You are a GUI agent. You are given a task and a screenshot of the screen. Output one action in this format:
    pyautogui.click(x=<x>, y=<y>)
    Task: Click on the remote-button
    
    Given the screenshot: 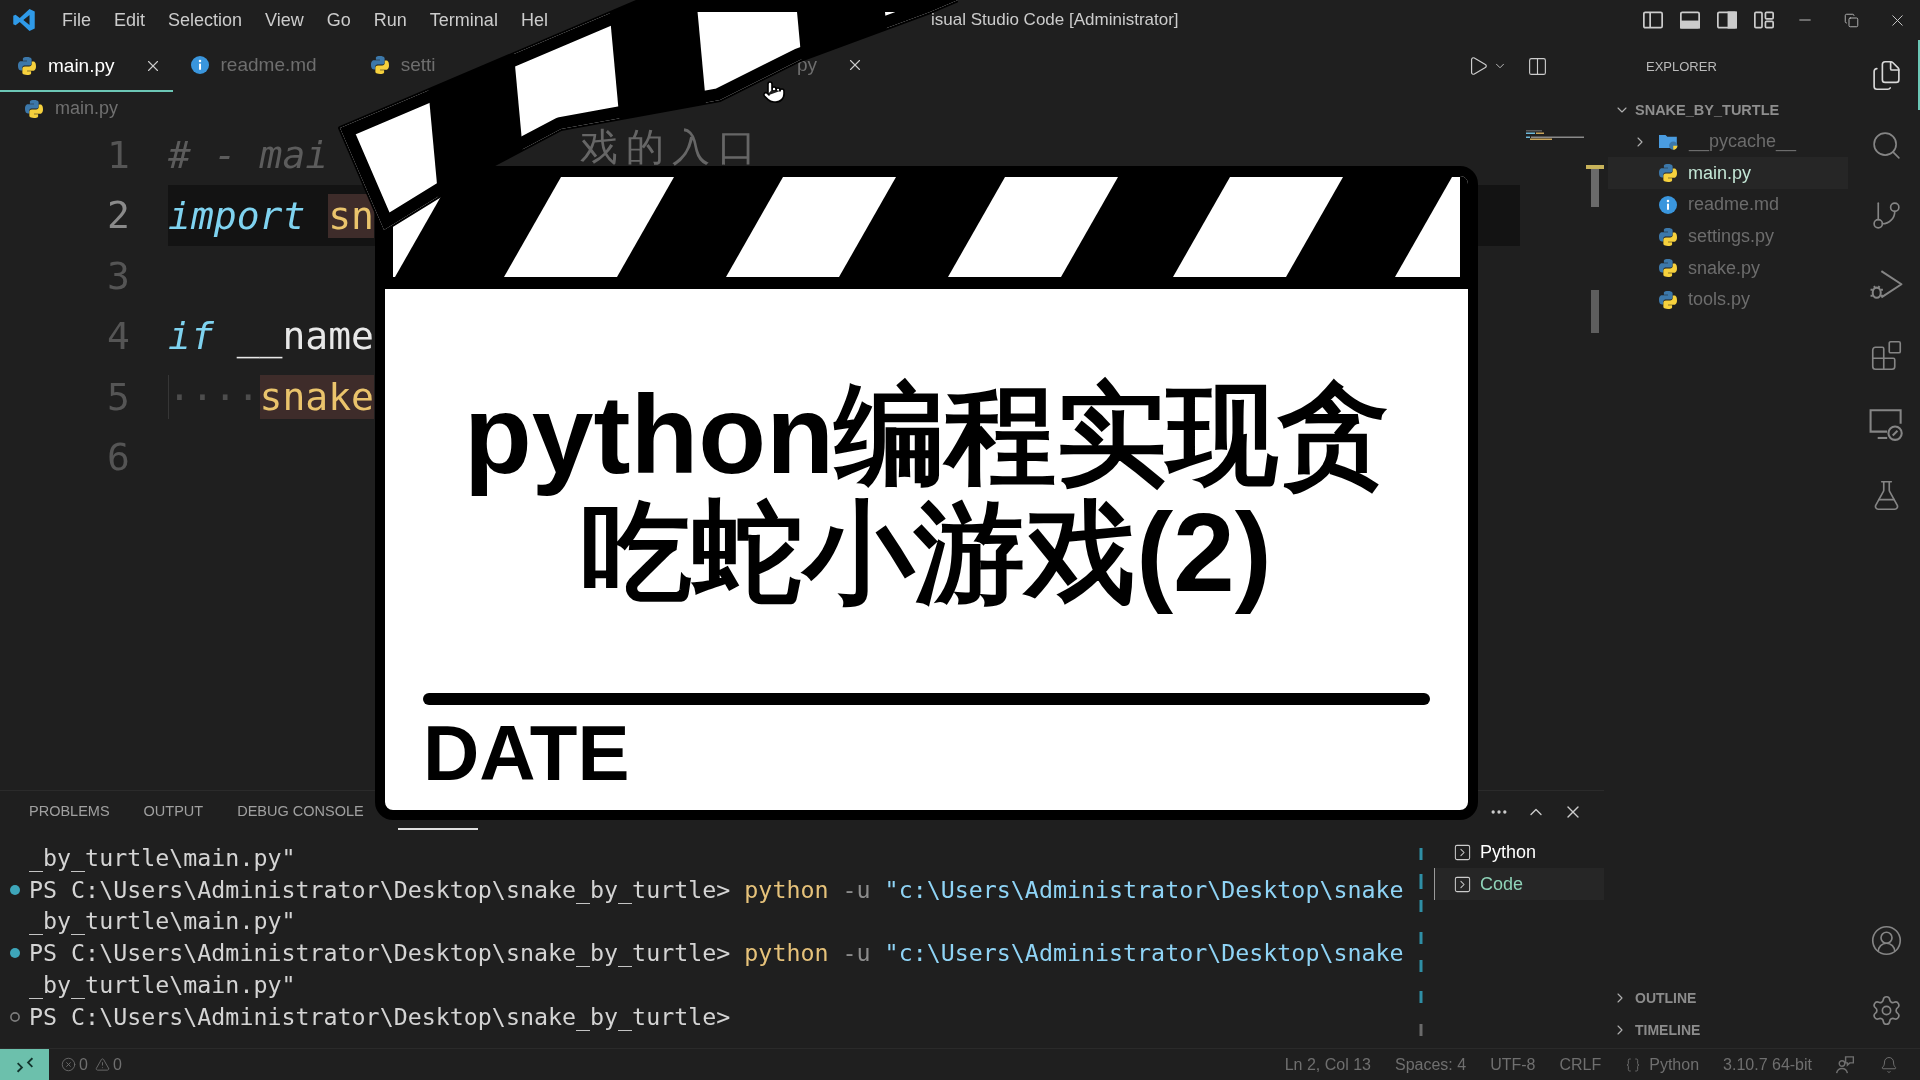 What is the action you would take?
    pyautogui.click(x=24, y=1064)
    